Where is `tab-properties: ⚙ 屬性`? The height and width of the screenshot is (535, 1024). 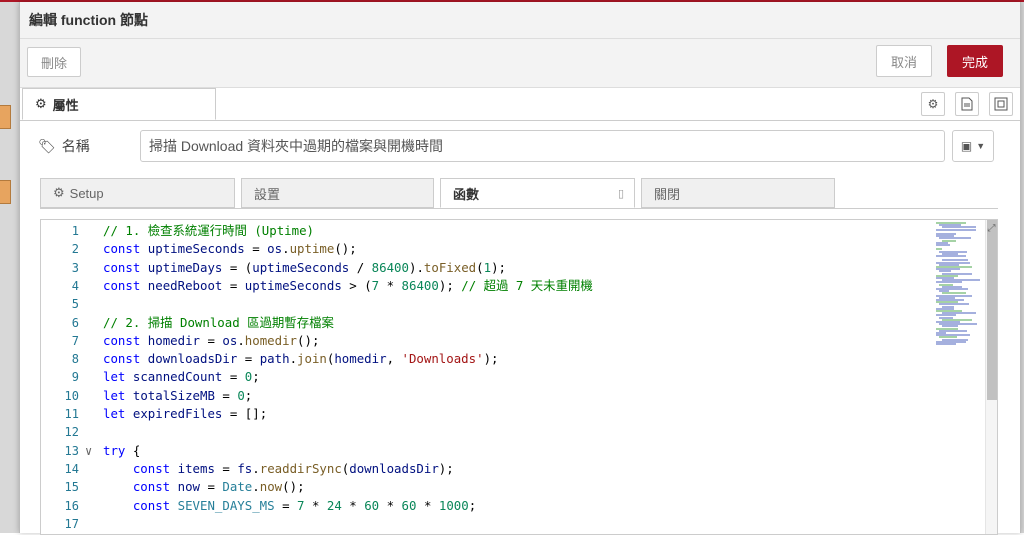
tab-properties: ⚙ 屬性 is located at coordinates (119, 104).